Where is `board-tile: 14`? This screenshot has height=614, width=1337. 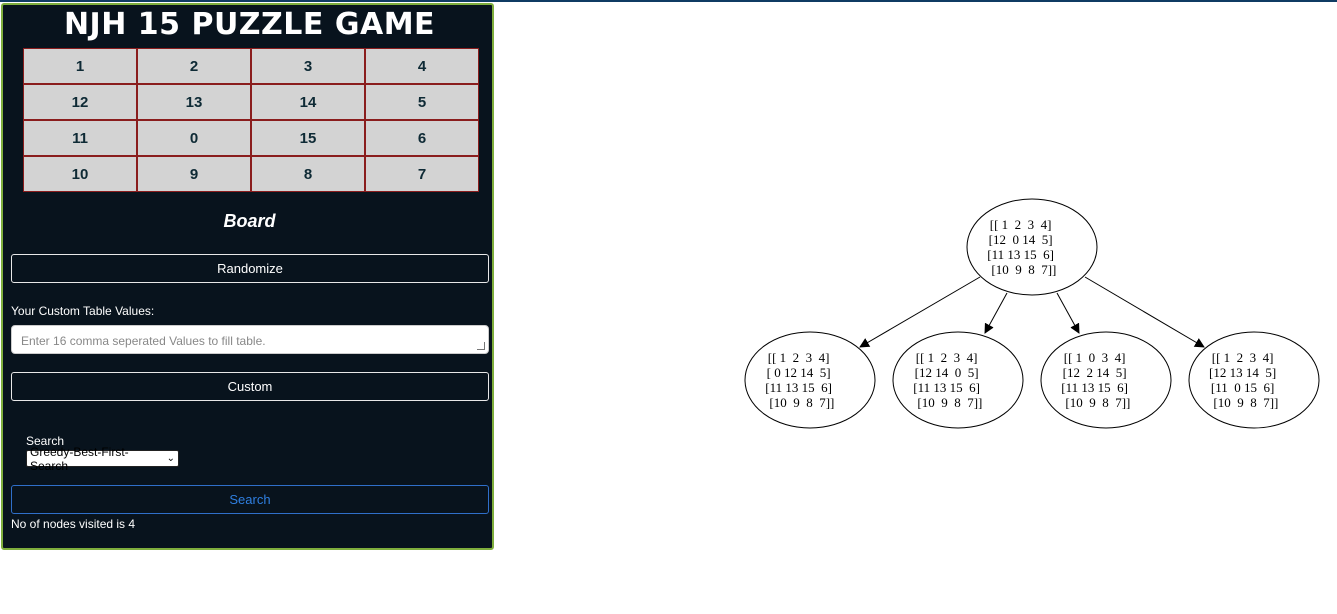
board-tile: 14 is located at coordinates (308, 102).